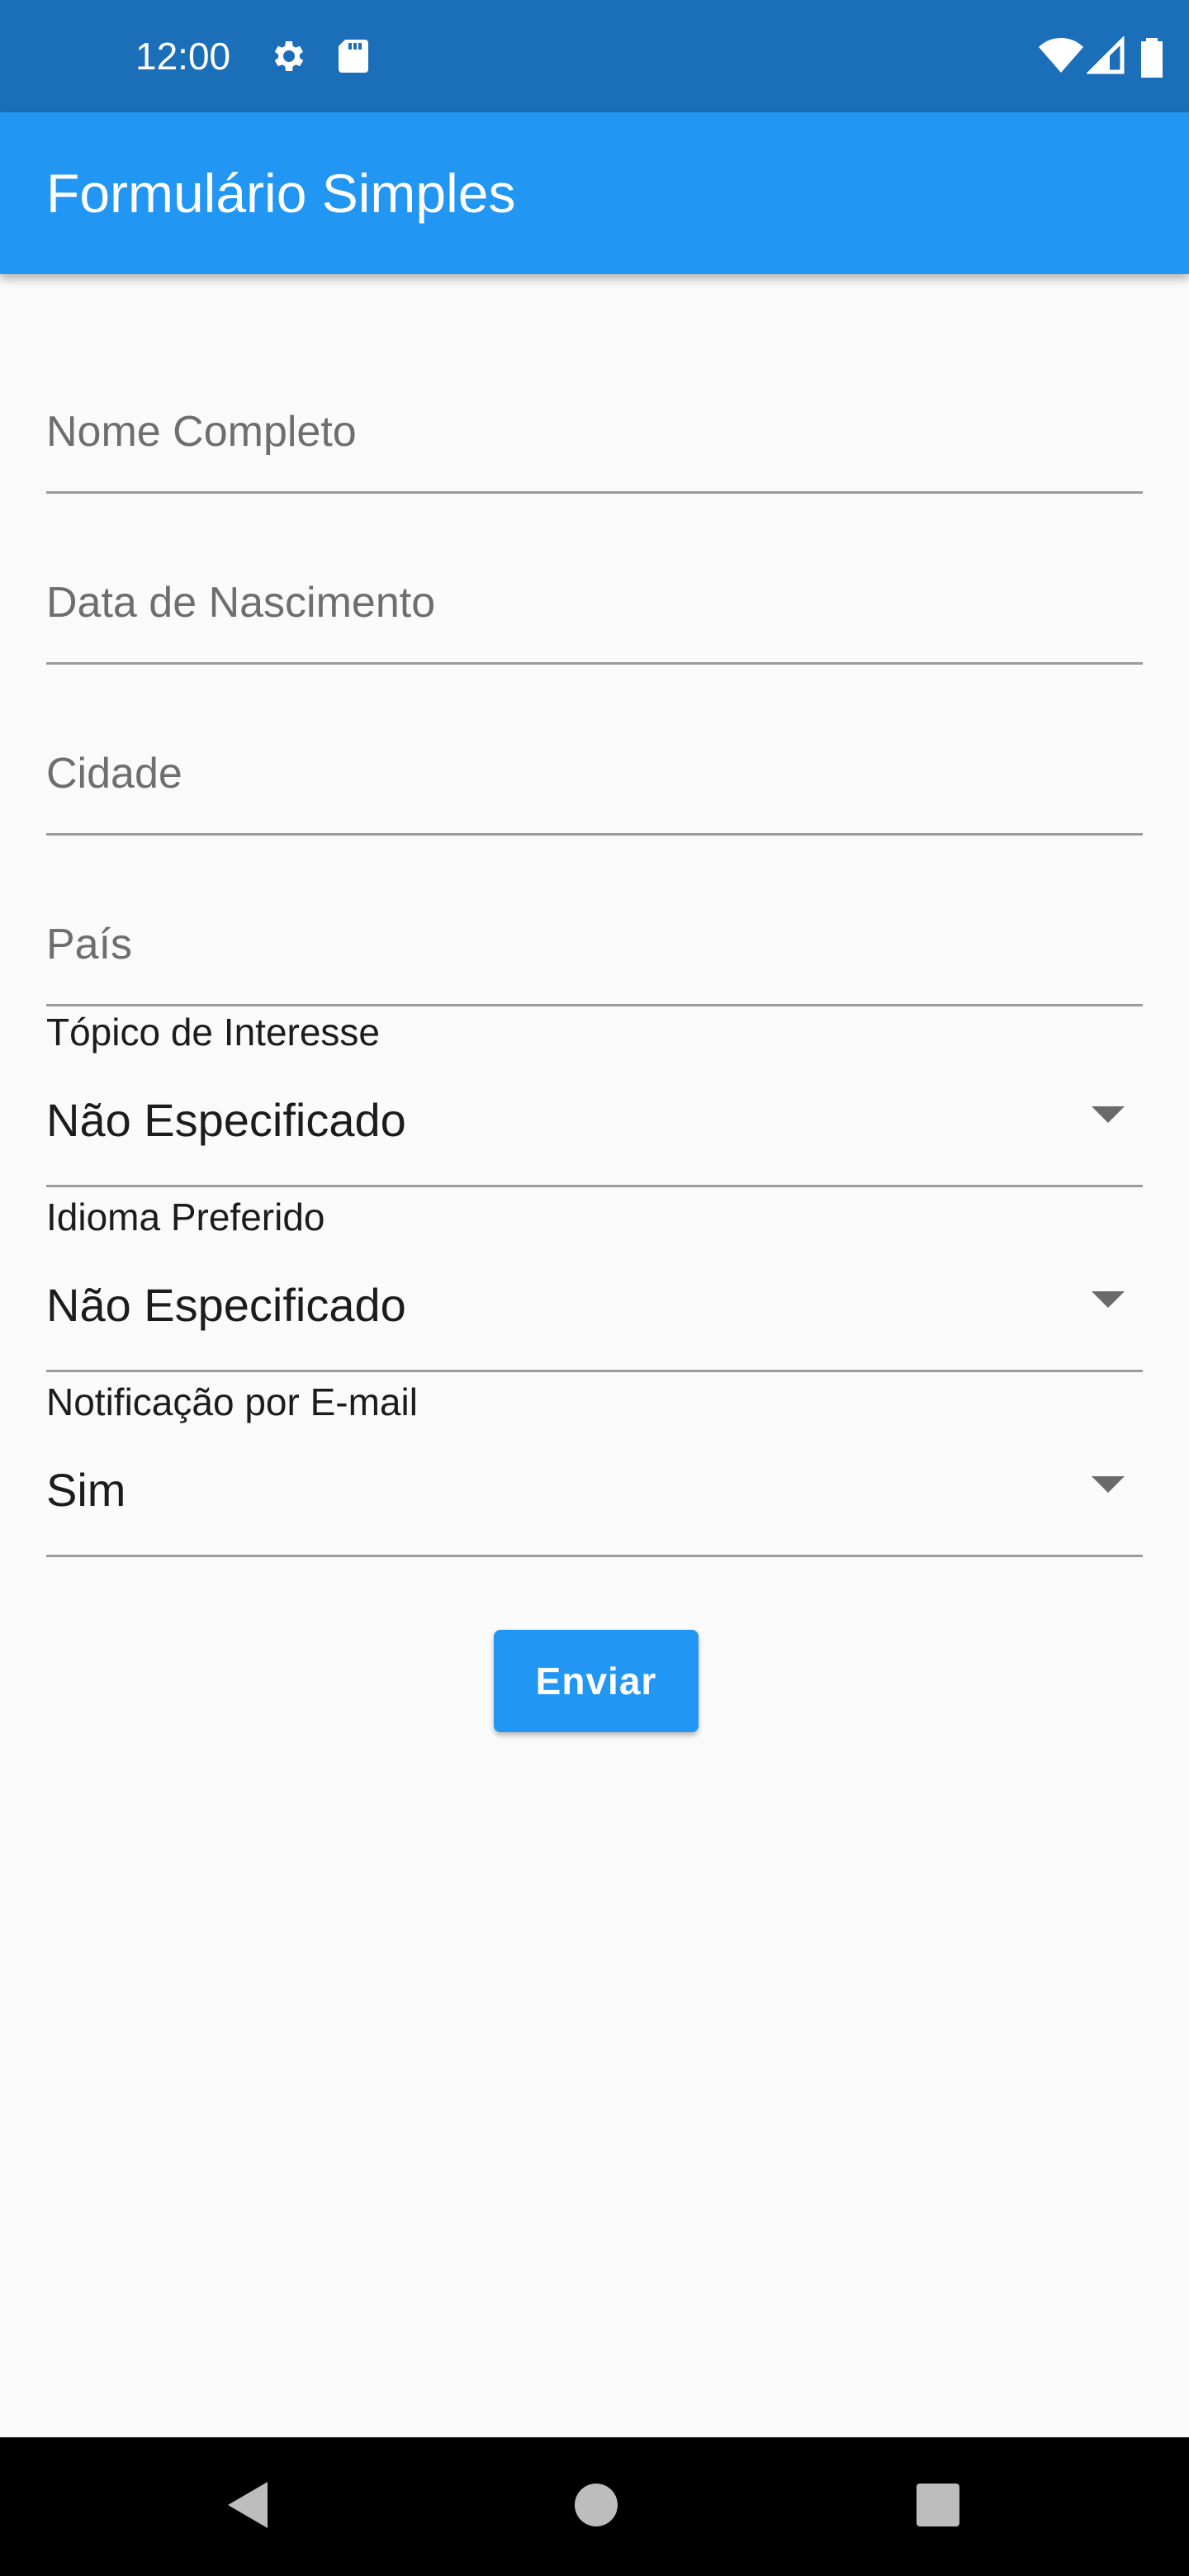  I want to click on country-input, so click(594, 921).